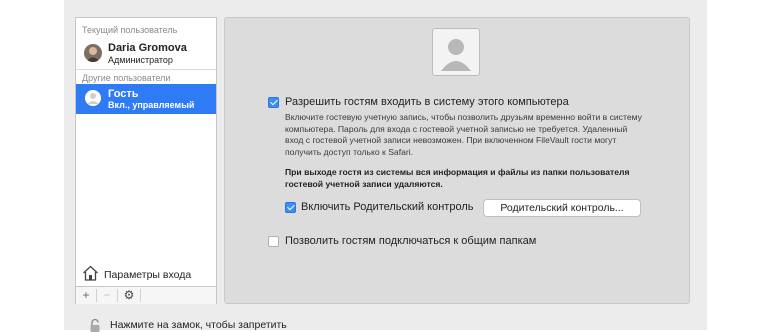  Describe the element at coordinates (126, 78) in the screenshot. I see `other-users-heading: Другие пользователи` at that location.